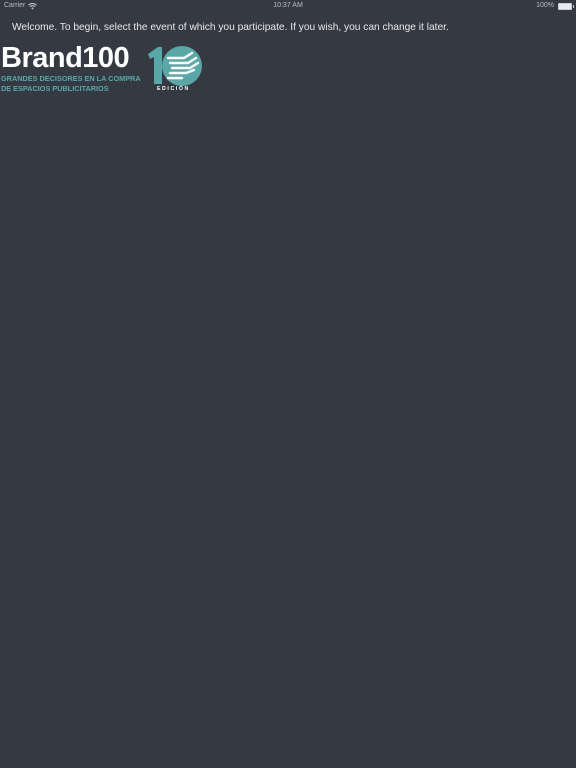  What do you see at coordinates (55, 88) in the screenshot?
I see `logo-tagline-line2: DE ESPACIOS PUBLICITARIOS` at bounding box center [55, 88].